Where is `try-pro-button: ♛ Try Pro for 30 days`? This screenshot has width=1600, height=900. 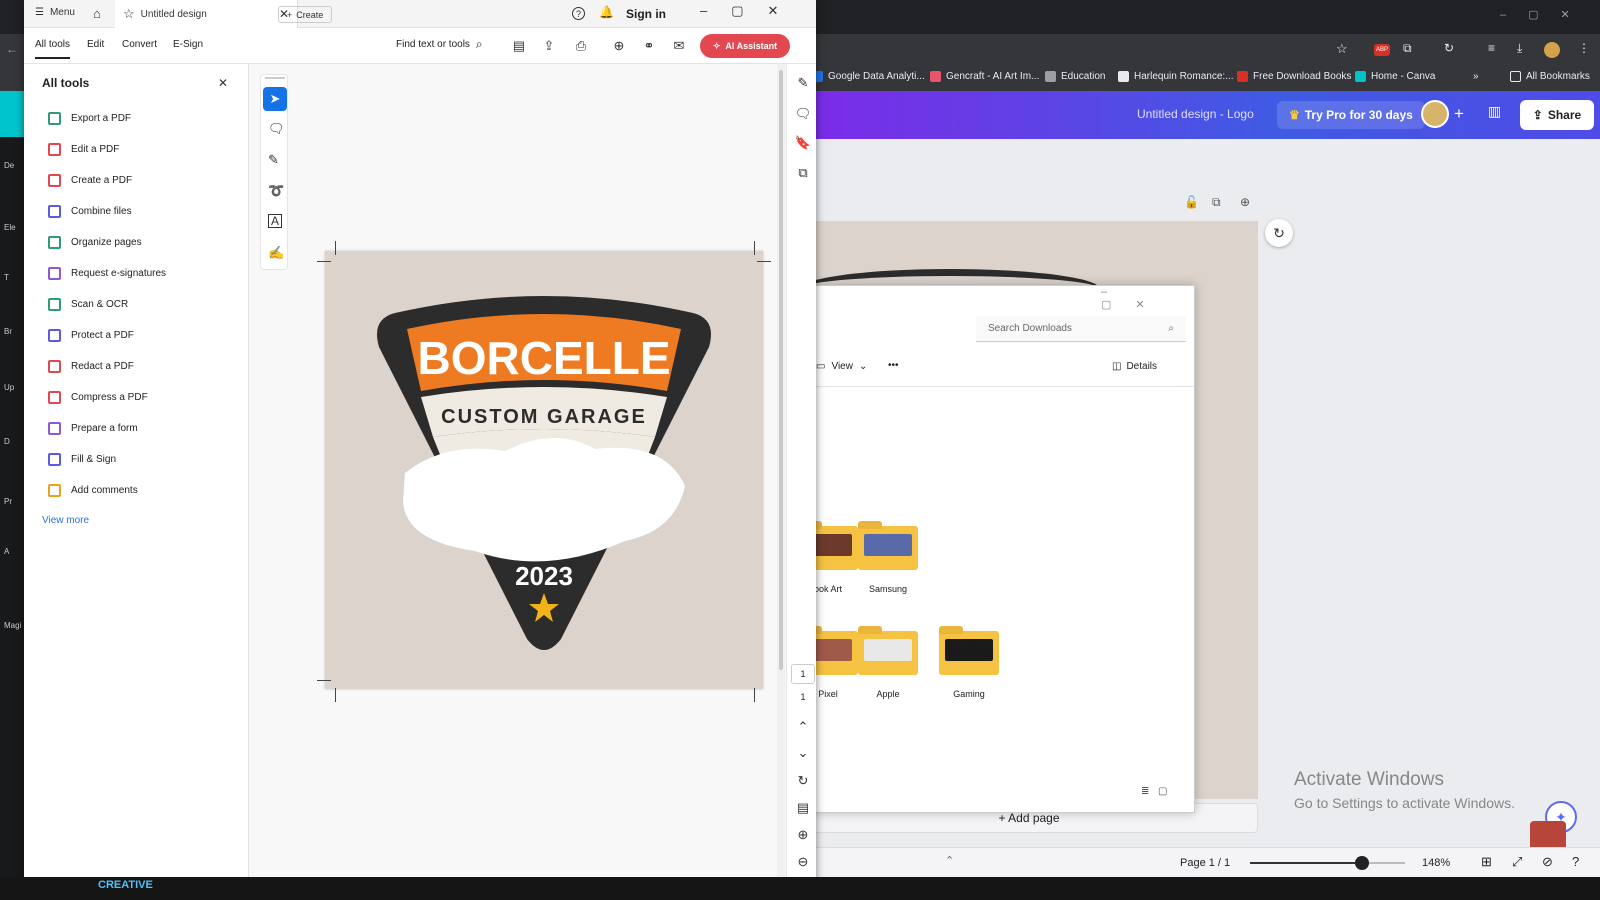 try-pro-button: ♛ Try Pro for 30 days is located at coordinates (1351, 115).